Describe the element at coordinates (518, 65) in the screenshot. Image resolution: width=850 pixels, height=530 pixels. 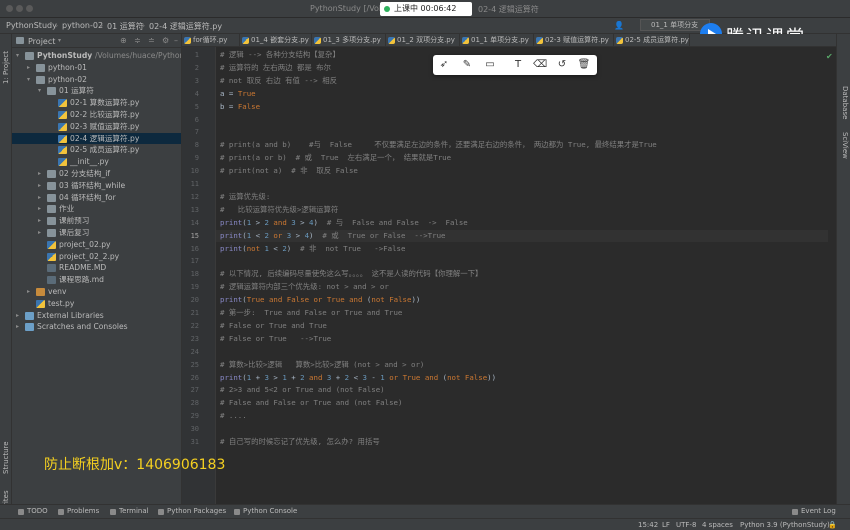
I see `text-icon: T` at that location.